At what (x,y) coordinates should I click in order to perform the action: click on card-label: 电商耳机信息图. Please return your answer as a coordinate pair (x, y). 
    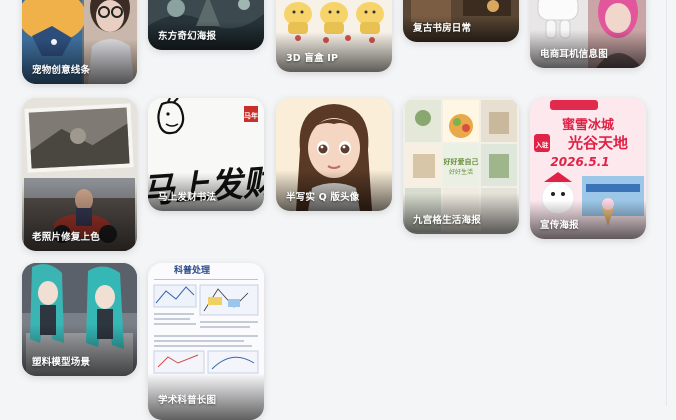
    Looking at the image, I should click on (574, 54).